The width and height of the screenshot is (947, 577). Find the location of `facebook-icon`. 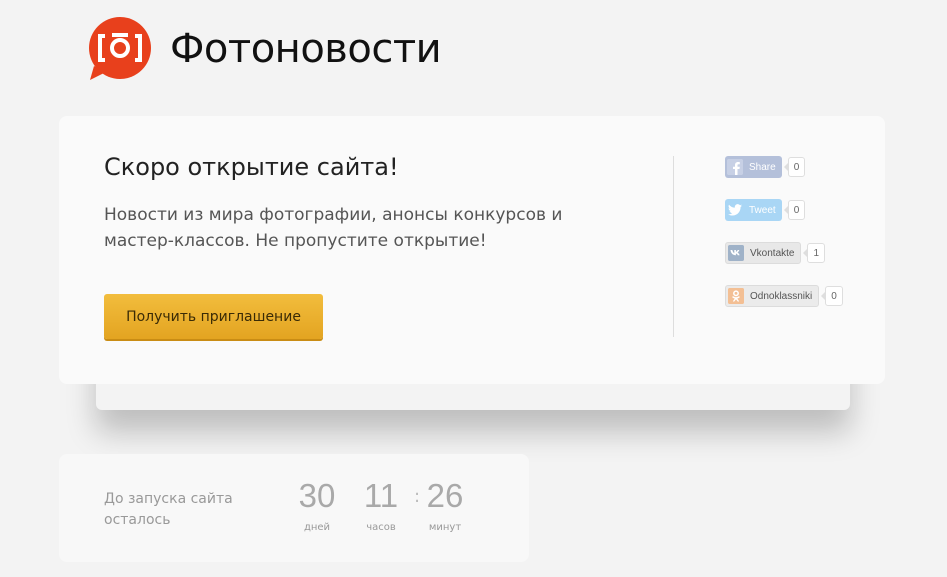

facebook-icon is located at coordinates (735, 167).